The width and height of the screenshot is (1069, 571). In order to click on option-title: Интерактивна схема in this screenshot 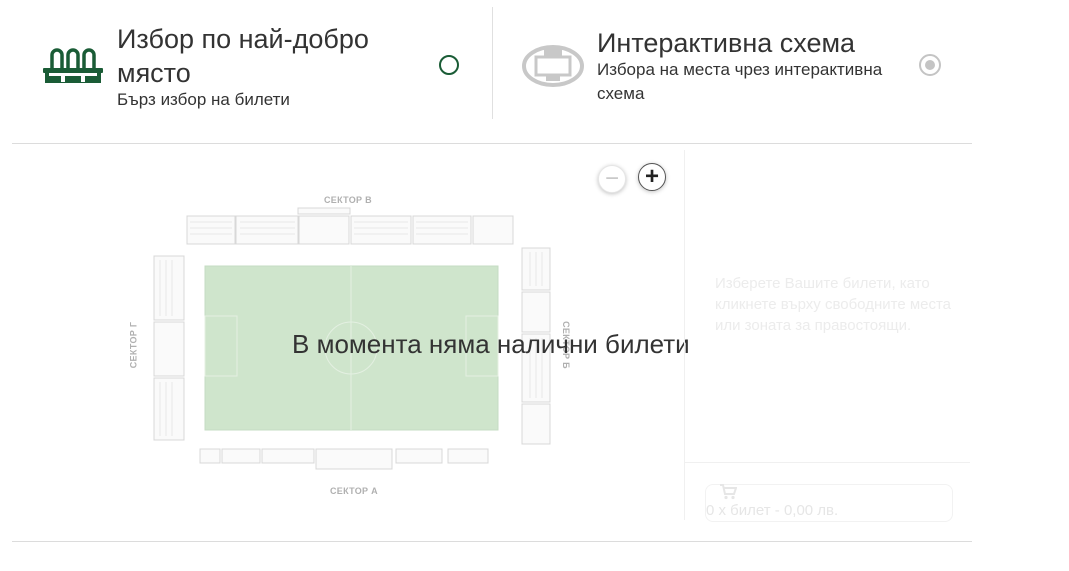, I will do `click(726, 43)`.